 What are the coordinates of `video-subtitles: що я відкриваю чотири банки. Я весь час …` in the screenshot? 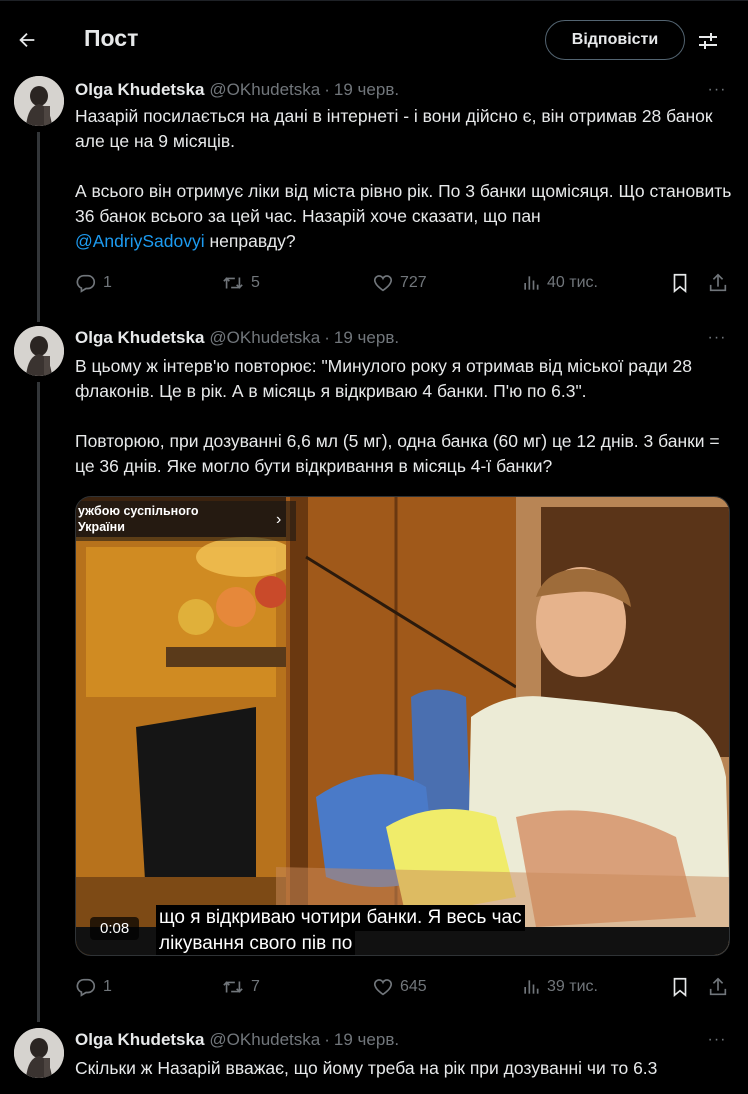 It's located at (340, 930).